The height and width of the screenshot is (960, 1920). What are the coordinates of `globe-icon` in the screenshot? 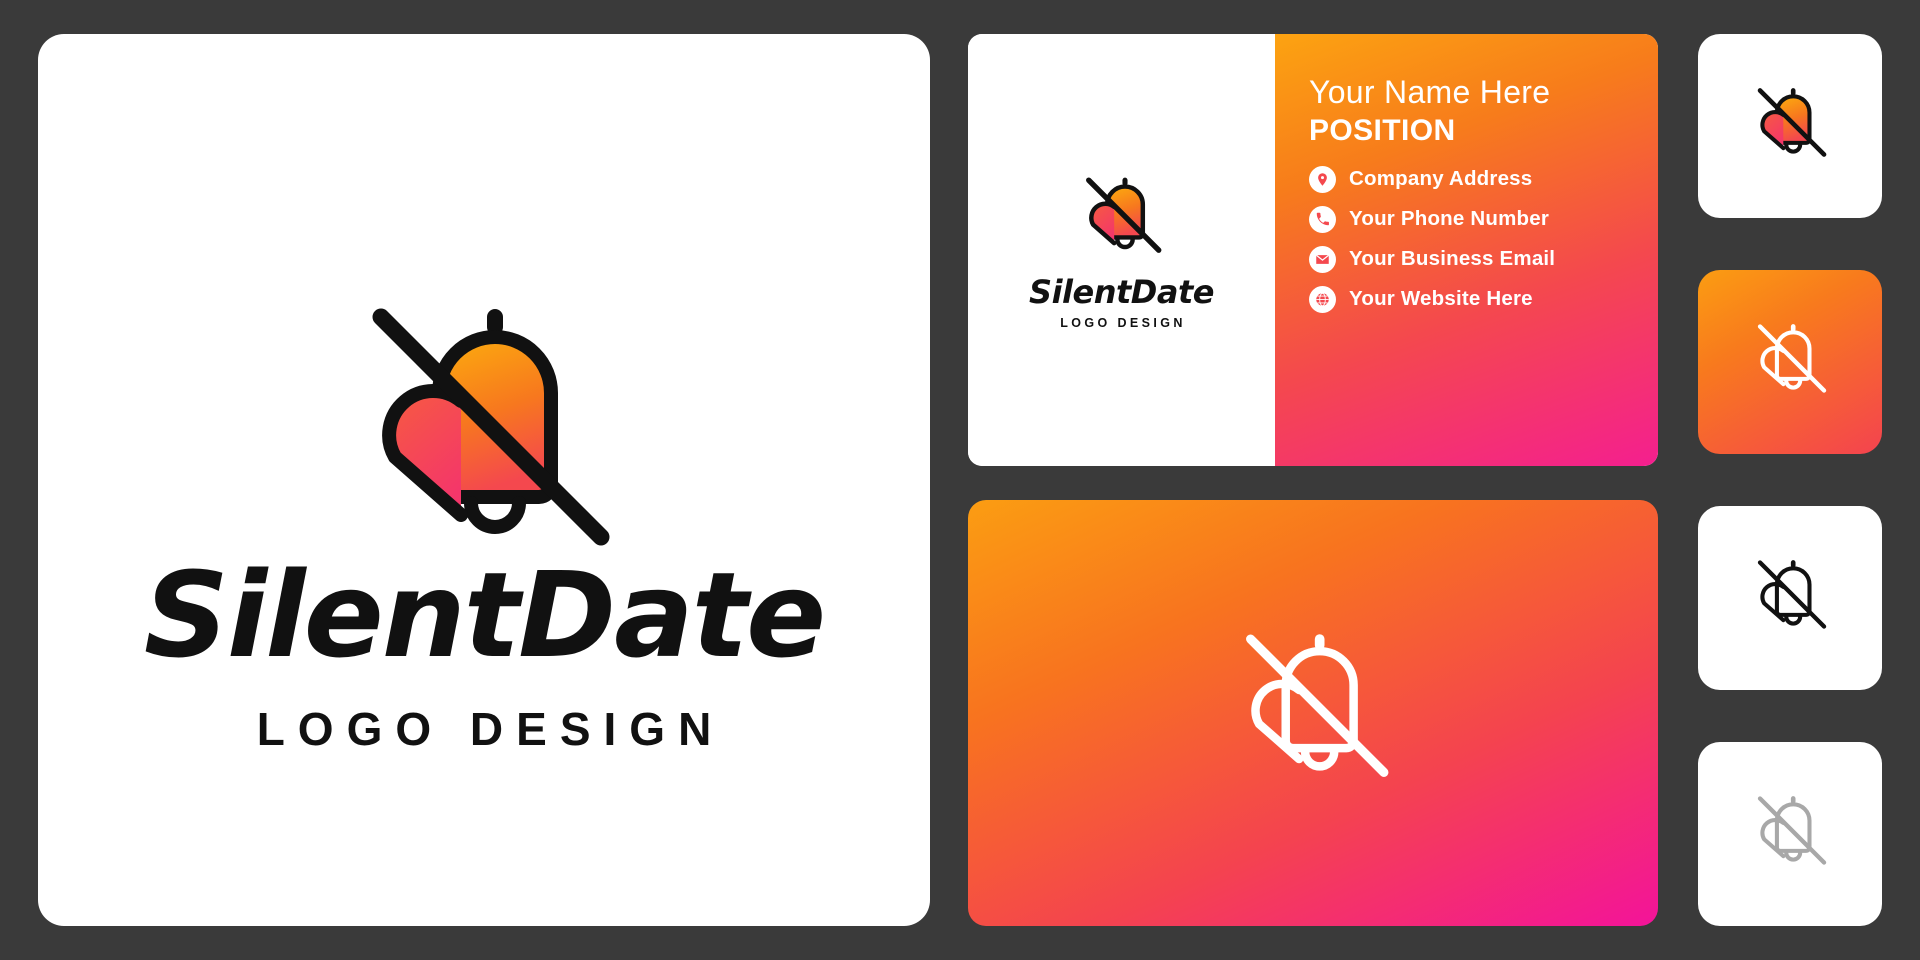 It's located at (1322, 299).